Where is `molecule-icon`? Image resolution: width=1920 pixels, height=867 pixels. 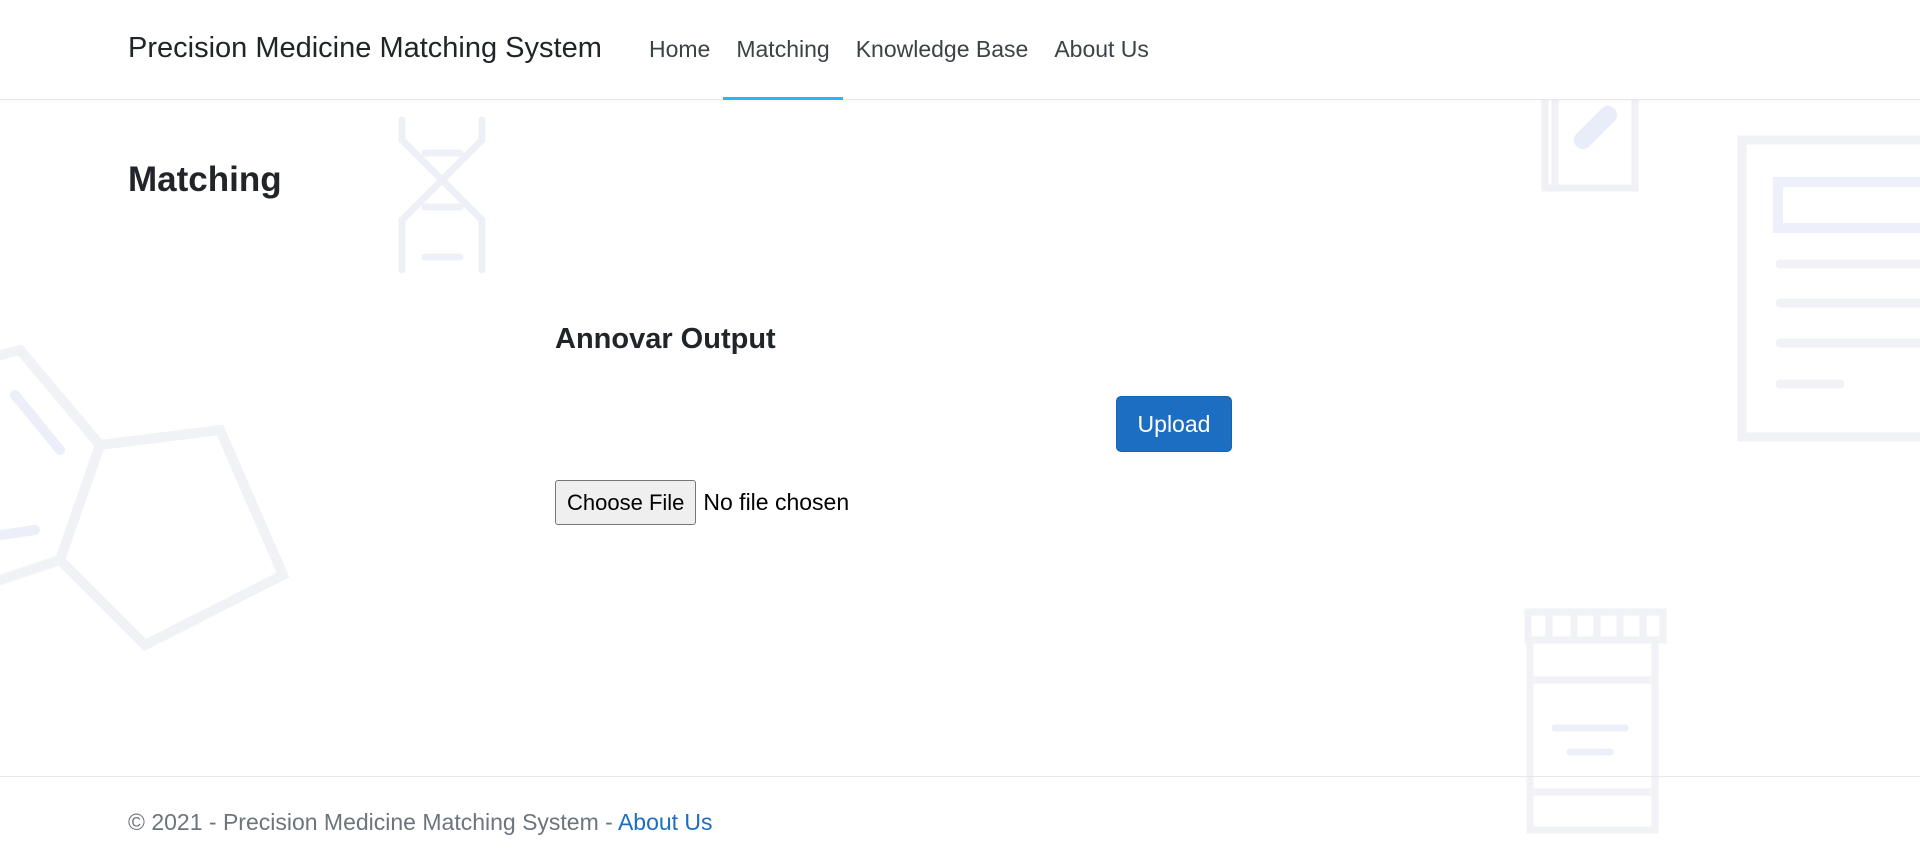 molecule-icon is located at coordinates (145, 498).